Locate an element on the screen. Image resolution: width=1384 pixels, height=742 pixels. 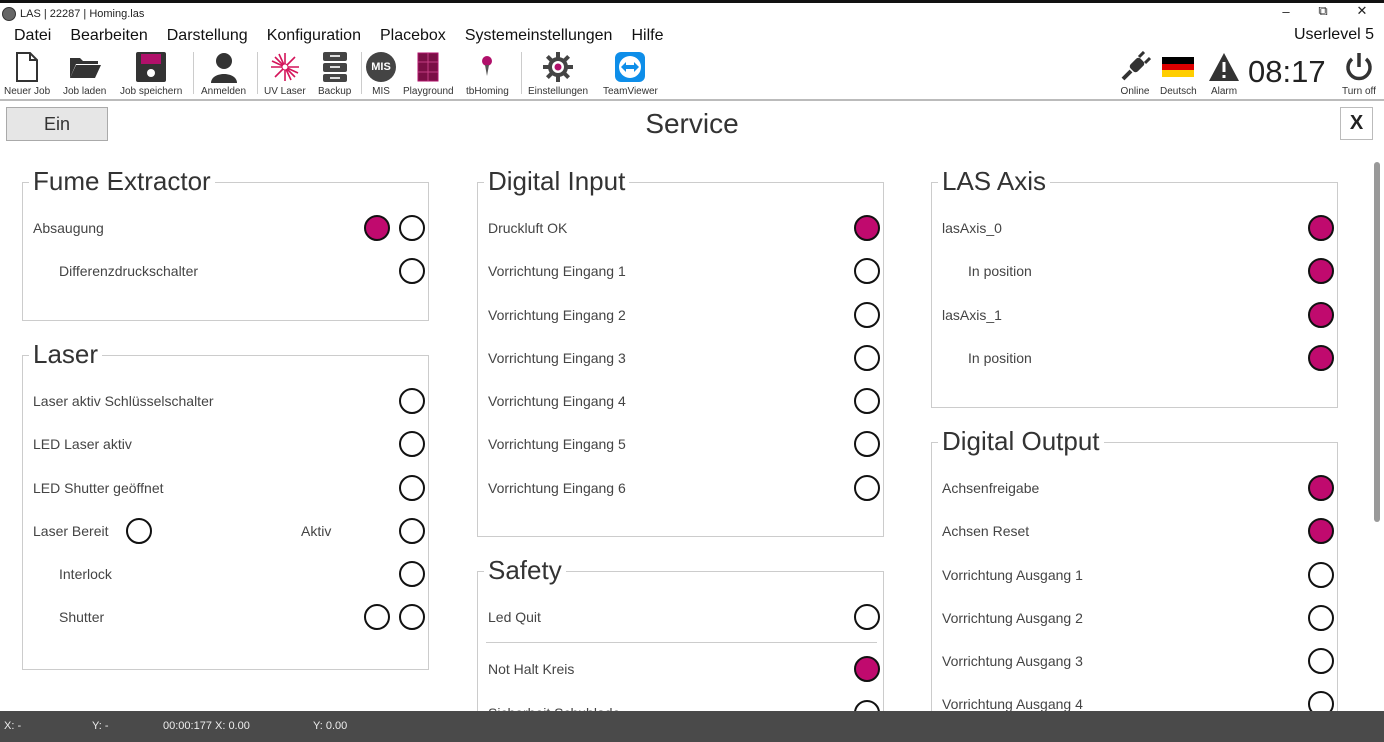
menu-placebox: Placebox is located at coordinates (413, 36).